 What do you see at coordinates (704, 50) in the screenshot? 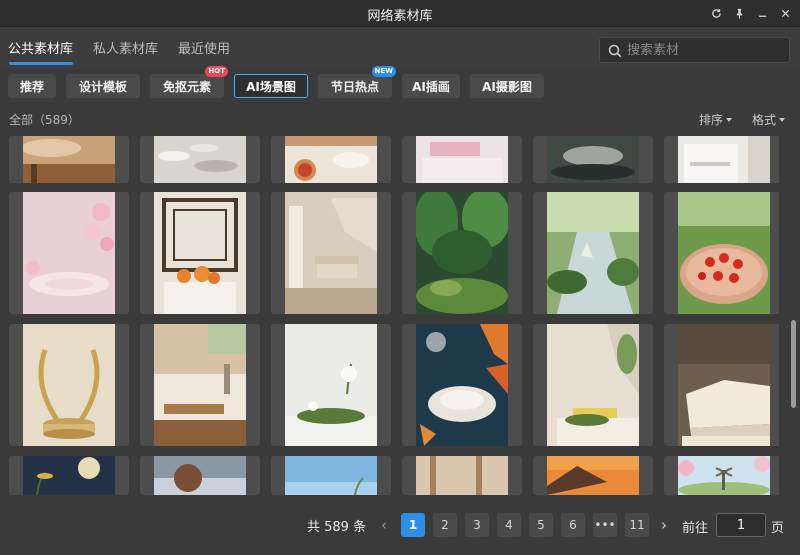
I see `search-input` at bounding box center [704, 50].